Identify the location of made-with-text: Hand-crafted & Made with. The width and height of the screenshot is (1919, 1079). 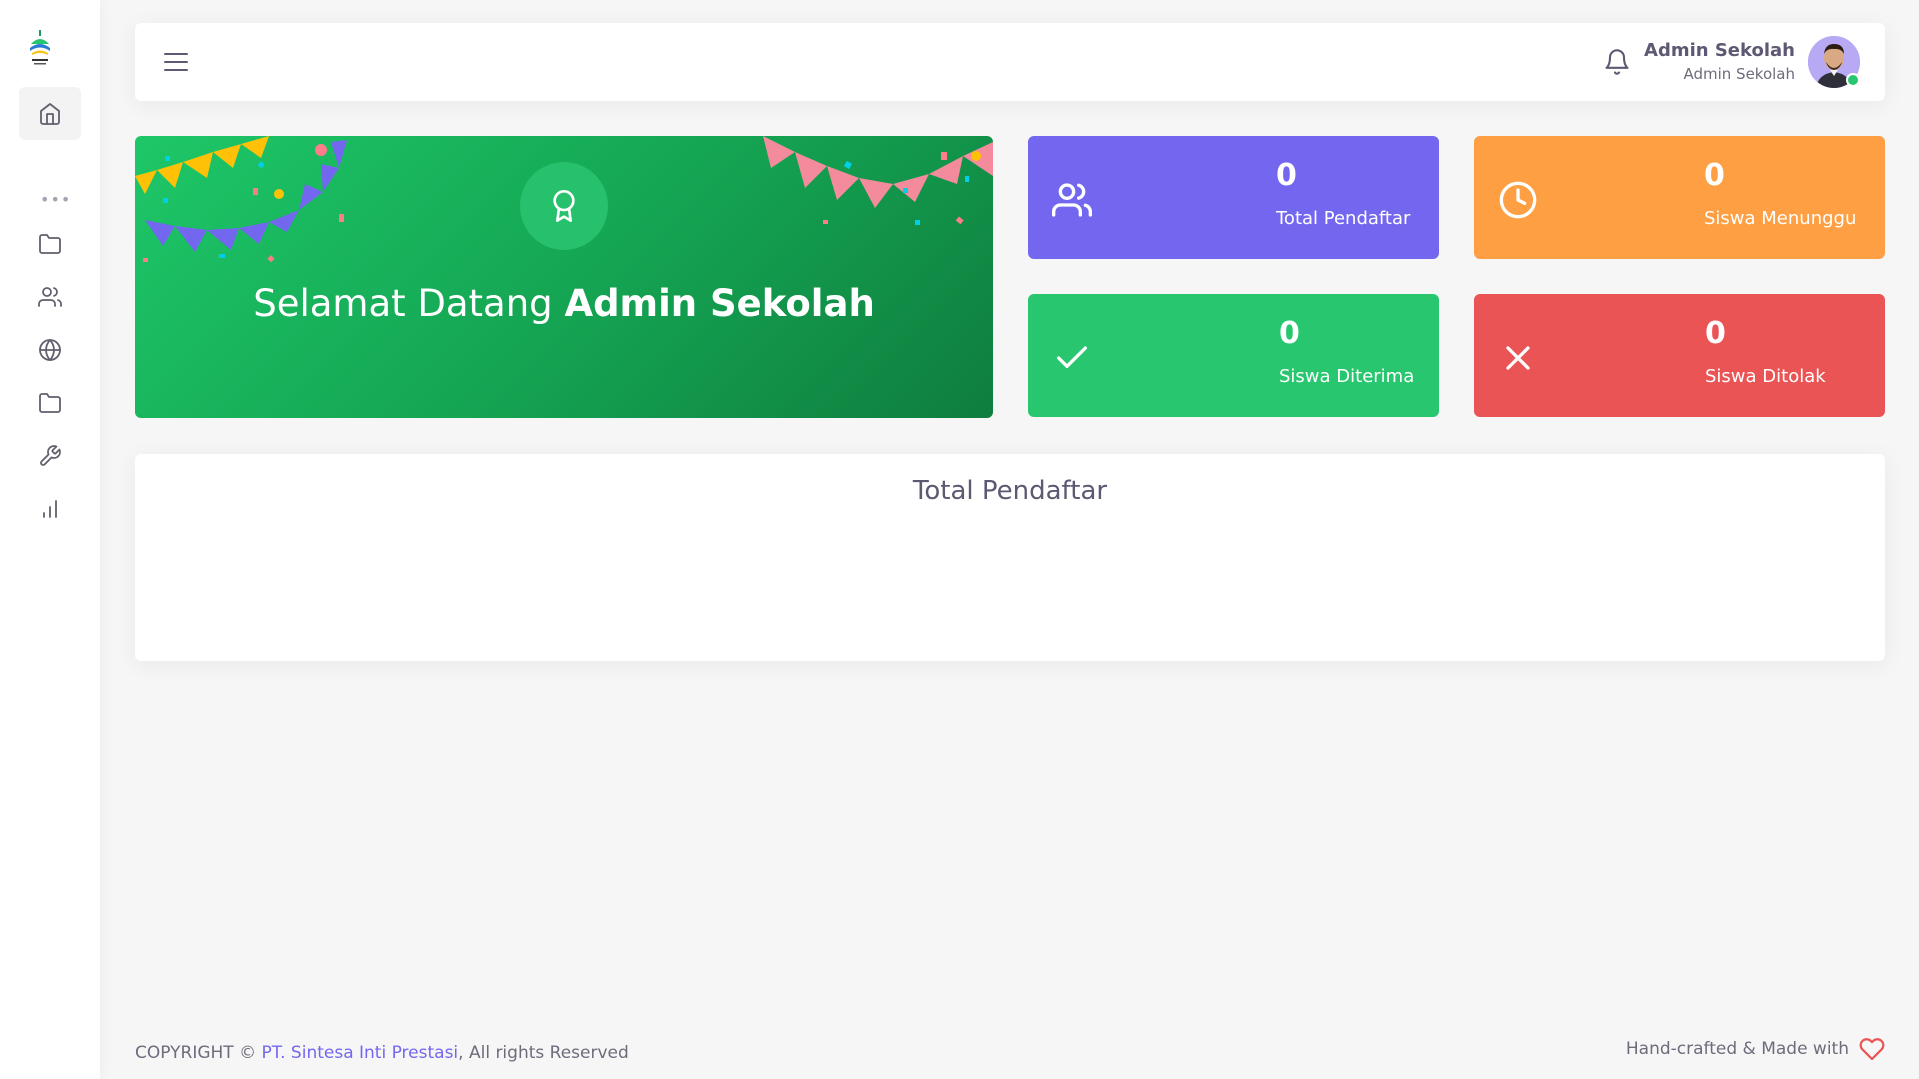
(1737, 1049).